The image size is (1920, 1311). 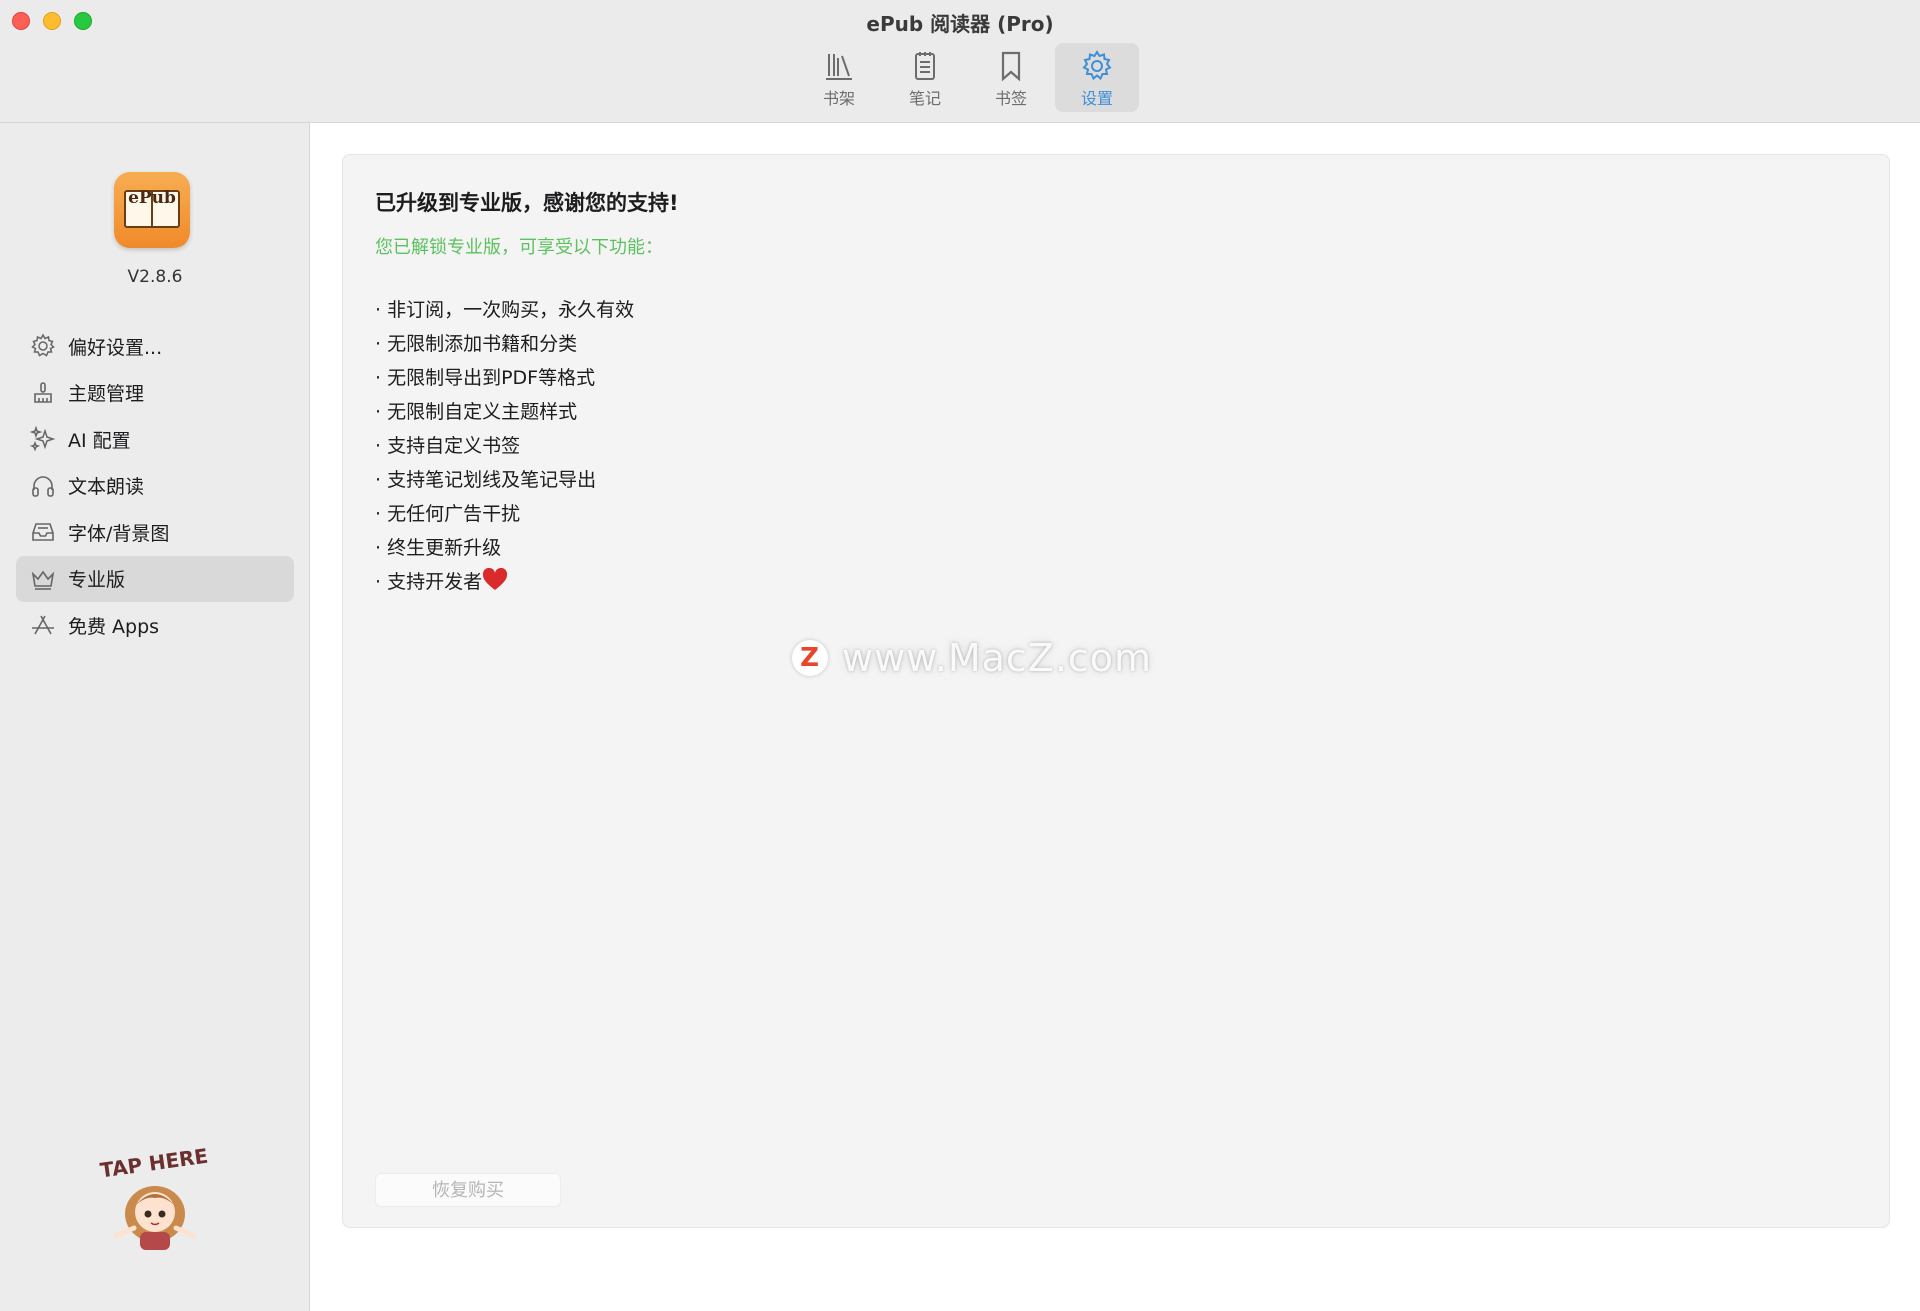 What do you see at coordinates (504, 378) in the screenshot?
I see `list-item: 无限制导出到PDF等格式` at bounding box center [504, 378].